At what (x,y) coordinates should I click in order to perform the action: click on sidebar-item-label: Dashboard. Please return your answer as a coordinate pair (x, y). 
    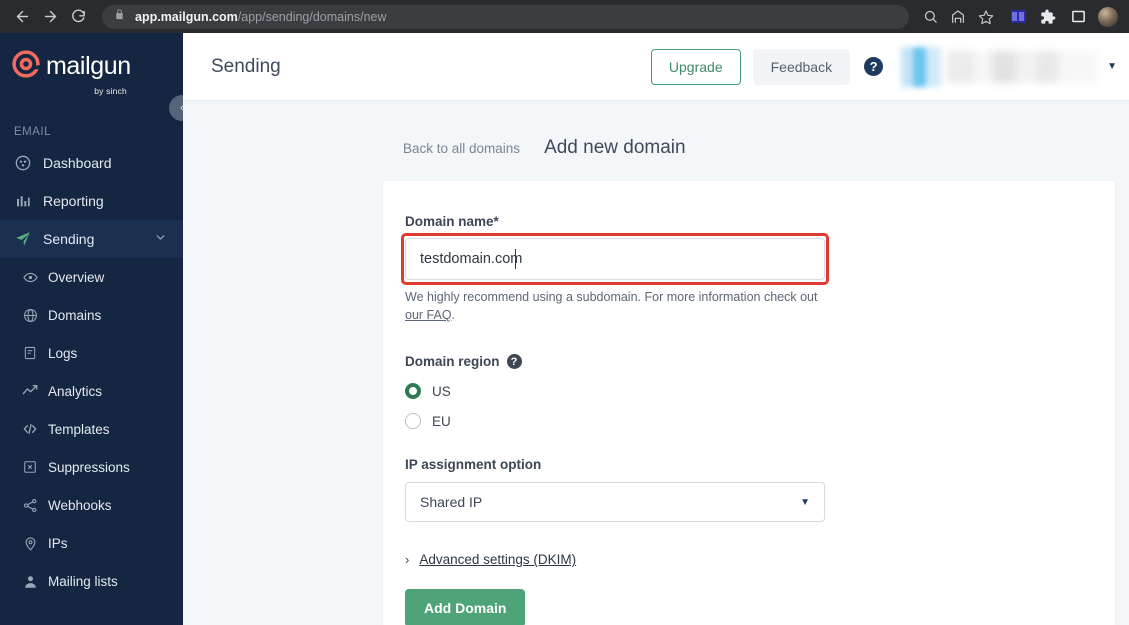
    Looking at the image, I should click on (77, 163).